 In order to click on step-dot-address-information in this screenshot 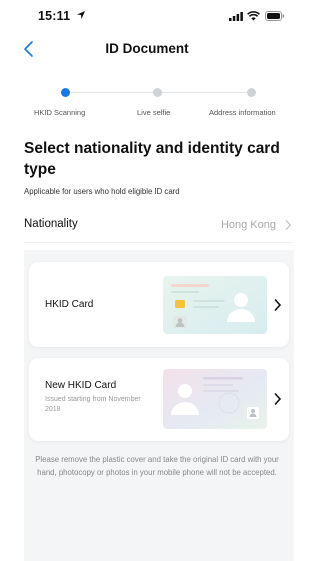, I will do `click(251, 92)`.